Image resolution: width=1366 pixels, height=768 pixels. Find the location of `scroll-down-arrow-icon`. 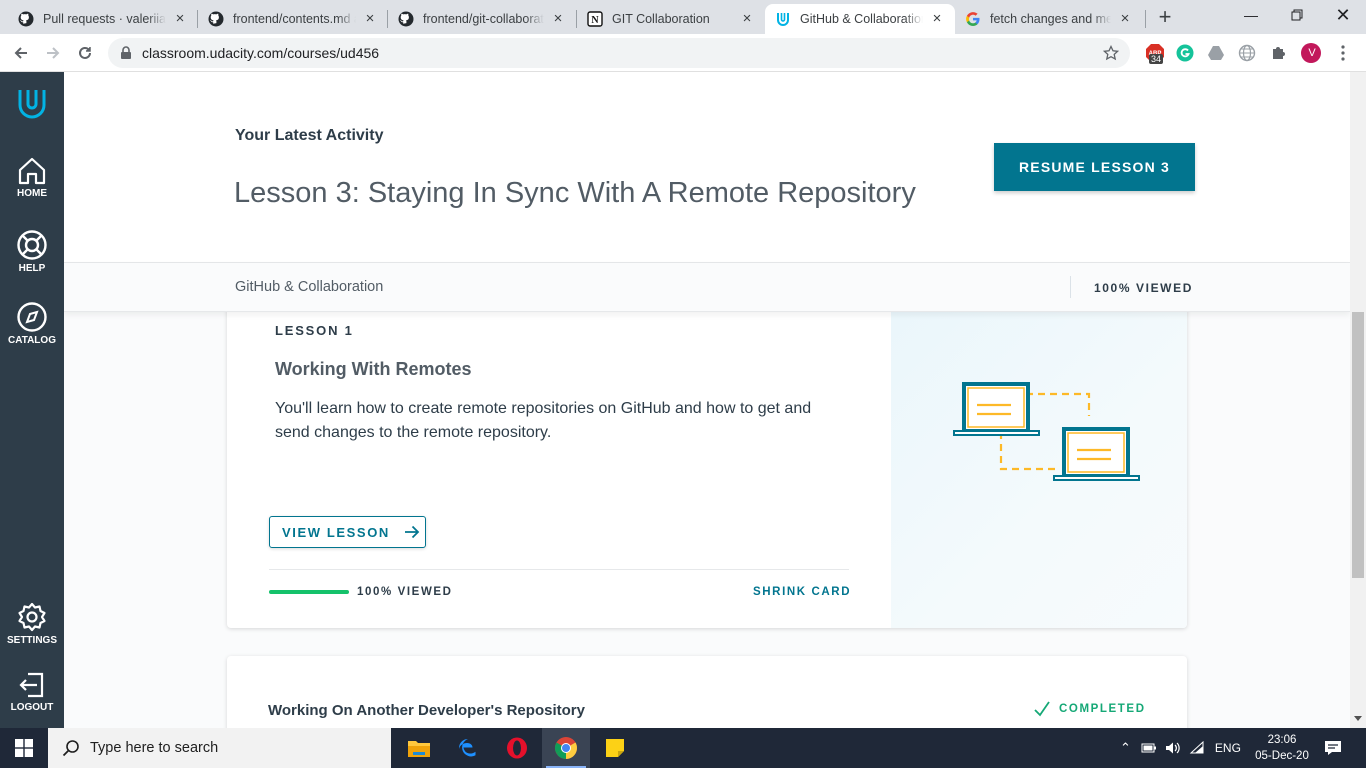

scroll-down-arrow-icon is located at coordinates (1358, 719).